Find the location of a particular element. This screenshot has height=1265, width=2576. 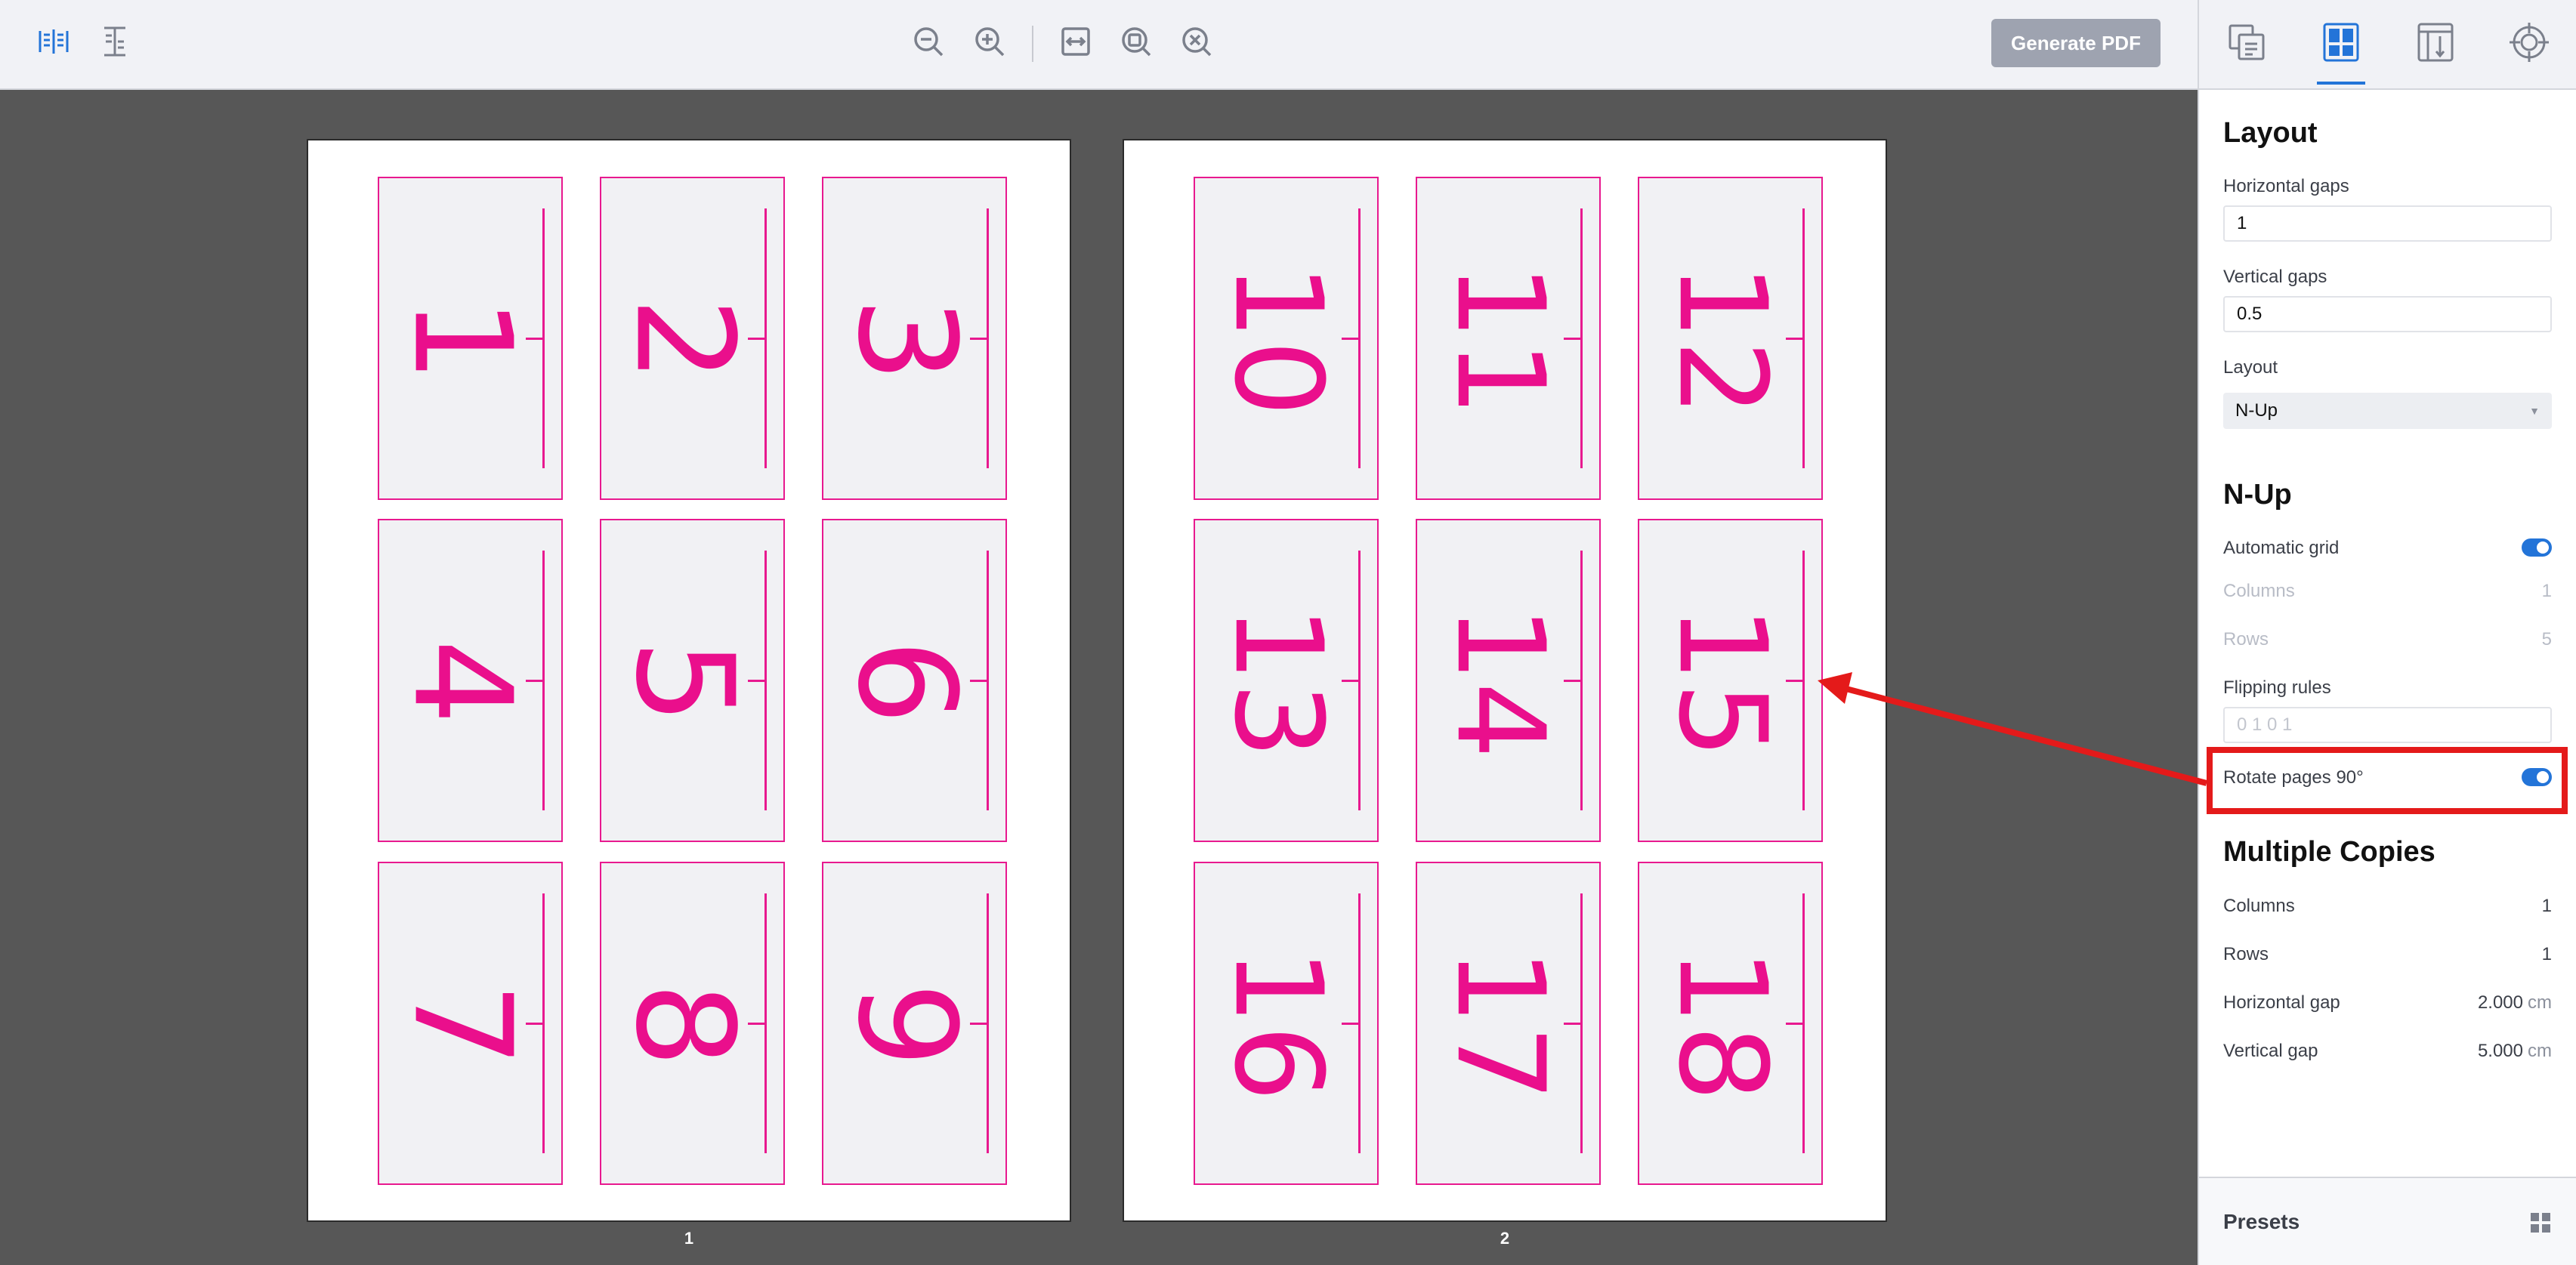

nup-section-title: N-Up is located at coordinates (2257, 495).